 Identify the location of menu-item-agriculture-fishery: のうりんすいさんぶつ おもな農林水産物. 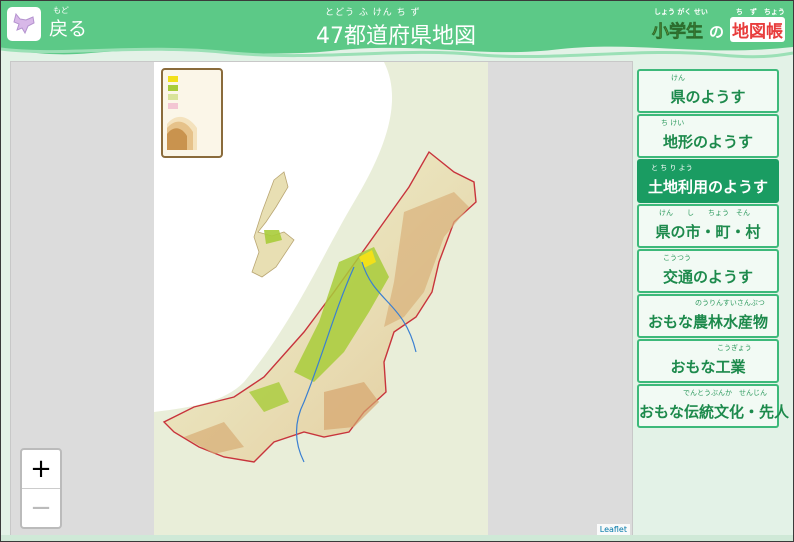
(708, 316).